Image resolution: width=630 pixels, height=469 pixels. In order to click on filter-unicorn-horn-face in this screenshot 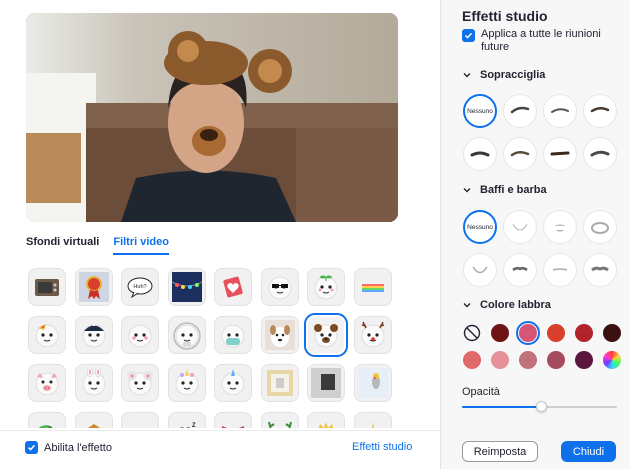, I will do `click(233, 383)`.